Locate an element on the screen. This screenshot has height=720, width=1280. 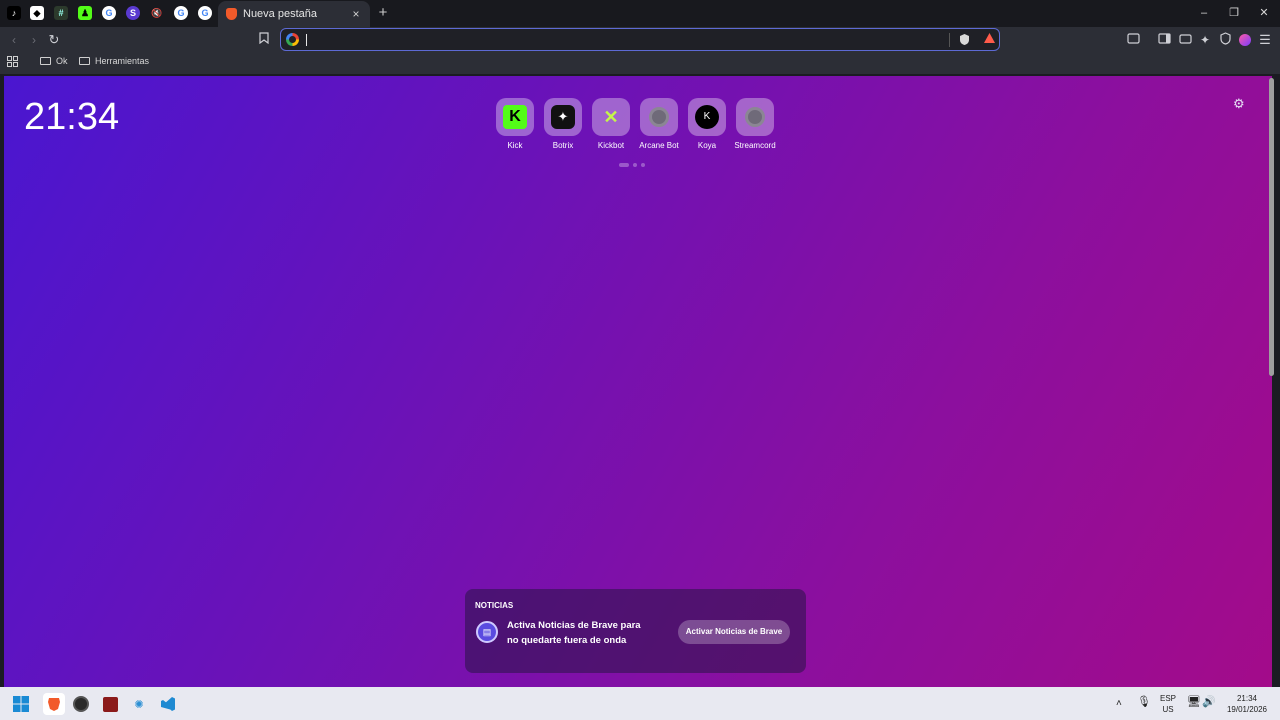
top-site-arcane-bot: Arcane Bot is located at coordinates (659, 124).